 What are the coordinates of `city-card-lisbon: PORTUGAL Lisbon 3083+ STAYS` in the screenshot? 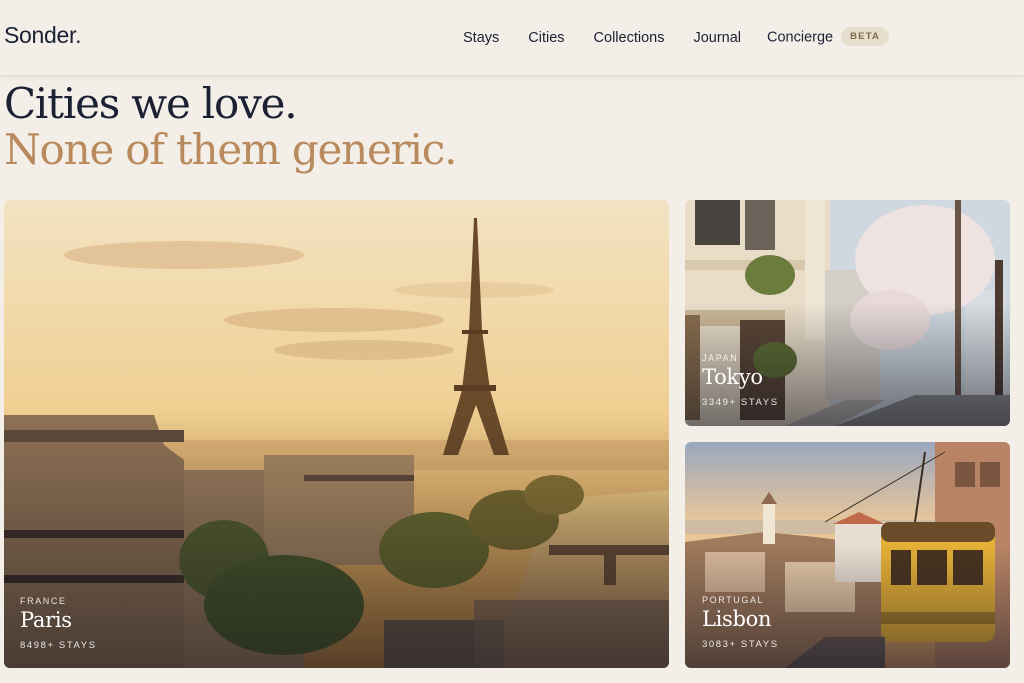 It's located at (847, 555).